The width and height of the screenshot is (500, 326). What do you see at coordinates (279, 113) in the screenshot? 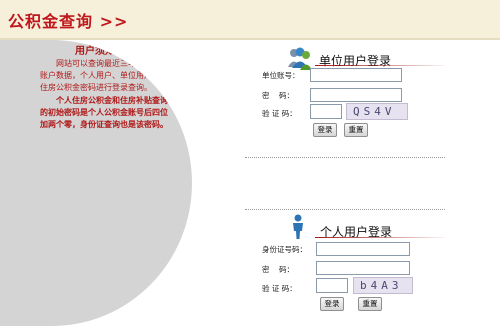
I see `unit-captcha-label: 验 证 码：` at bounding box center [279, 113].